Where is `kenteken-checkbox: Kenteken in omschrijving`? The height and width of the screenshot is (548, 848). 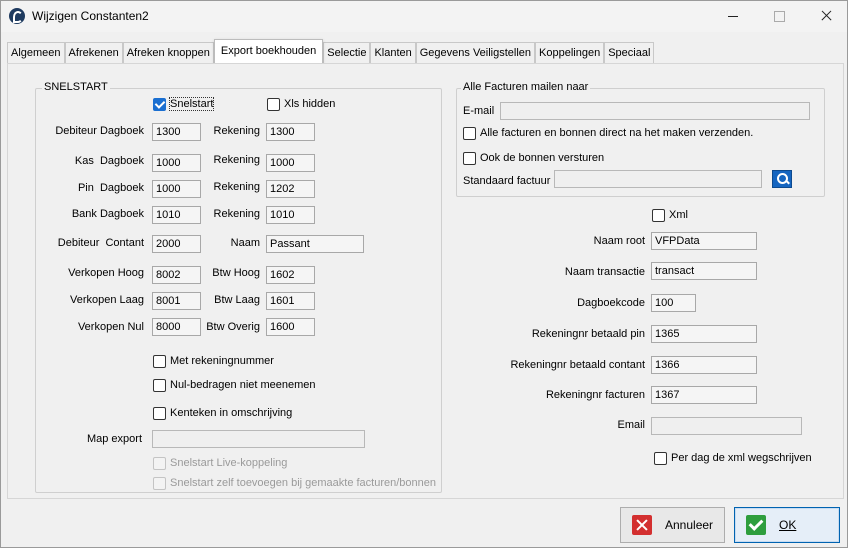 kenteken-checkbox: Kenteken in omschrijving is located at coordinates (222, 413).